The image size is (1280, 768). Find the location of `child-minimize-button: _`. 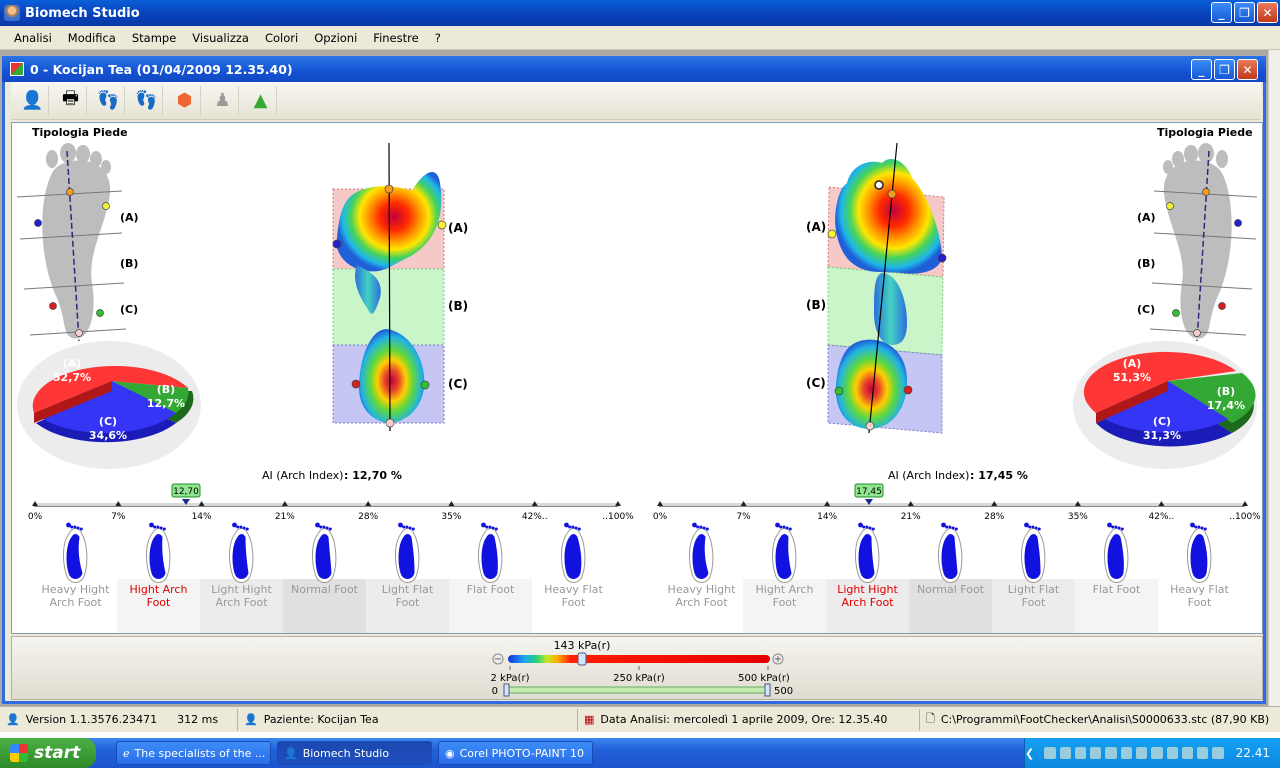

child-minimize-button: _ is located at coordinates (1201, 69).